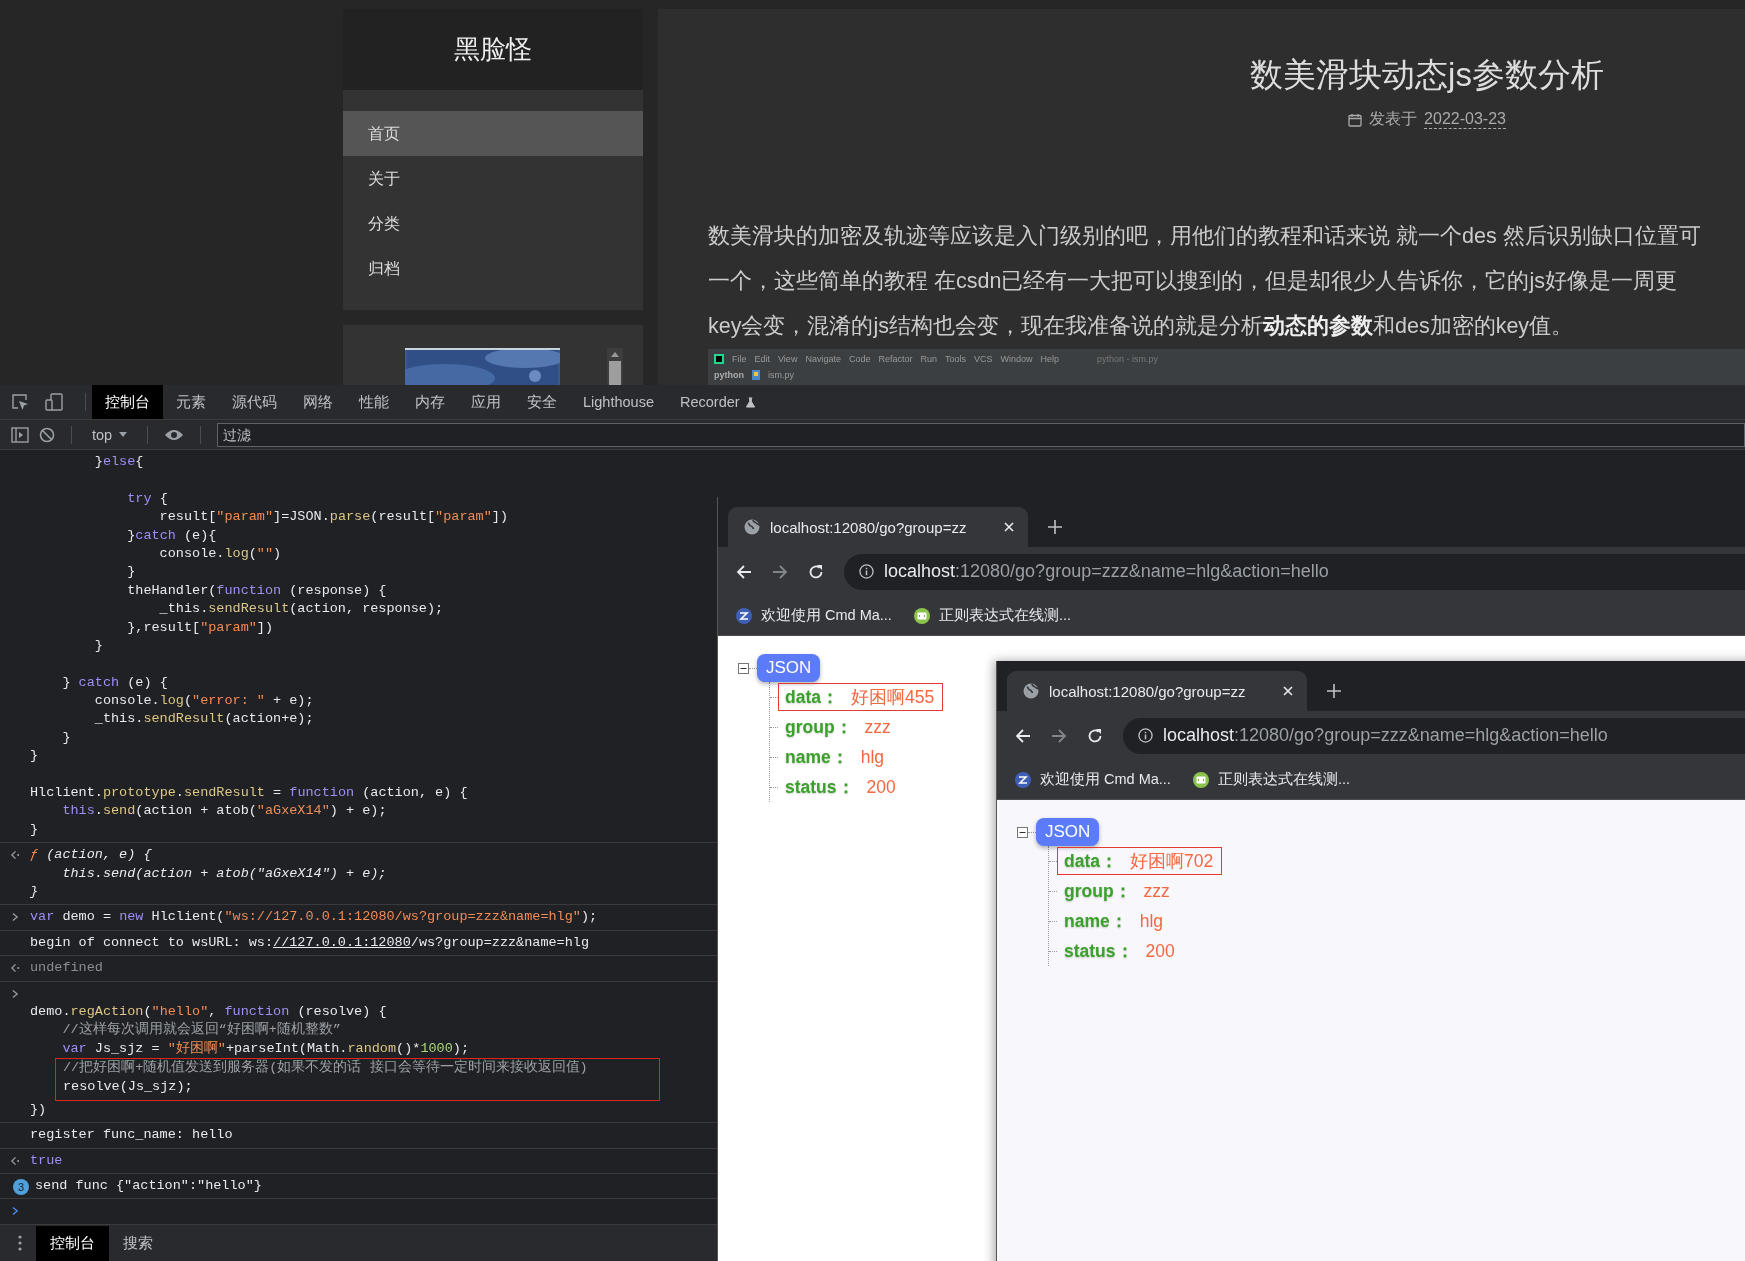 The height and width of the screenshot is (1261, 1745). I want to click on globe-icon, so click(752, 527).